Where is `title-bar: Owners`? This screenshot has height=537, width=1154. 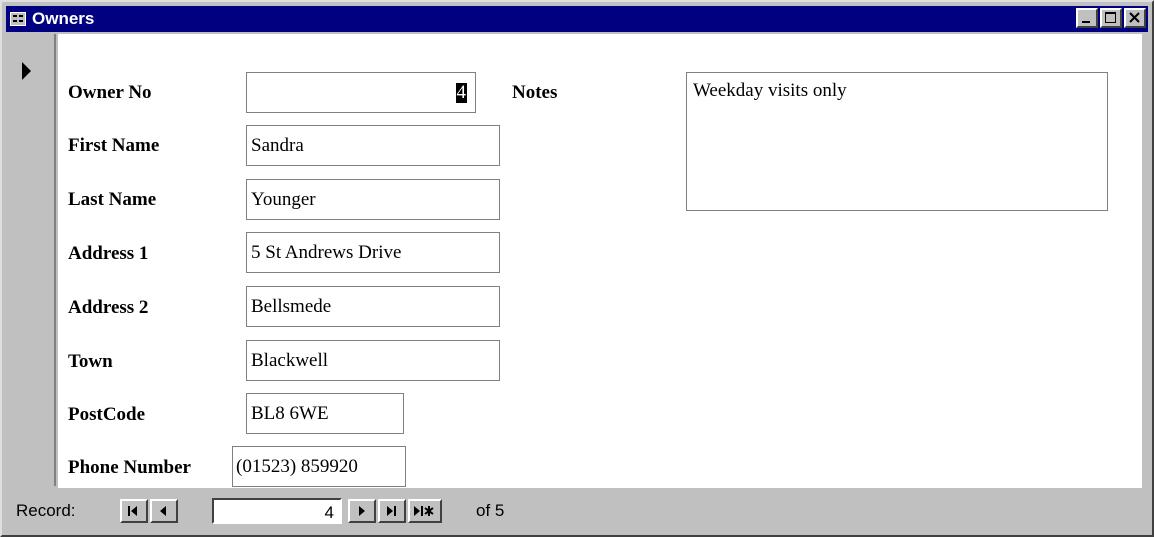 title-bar: Owners is located at coordinates (577, 19).